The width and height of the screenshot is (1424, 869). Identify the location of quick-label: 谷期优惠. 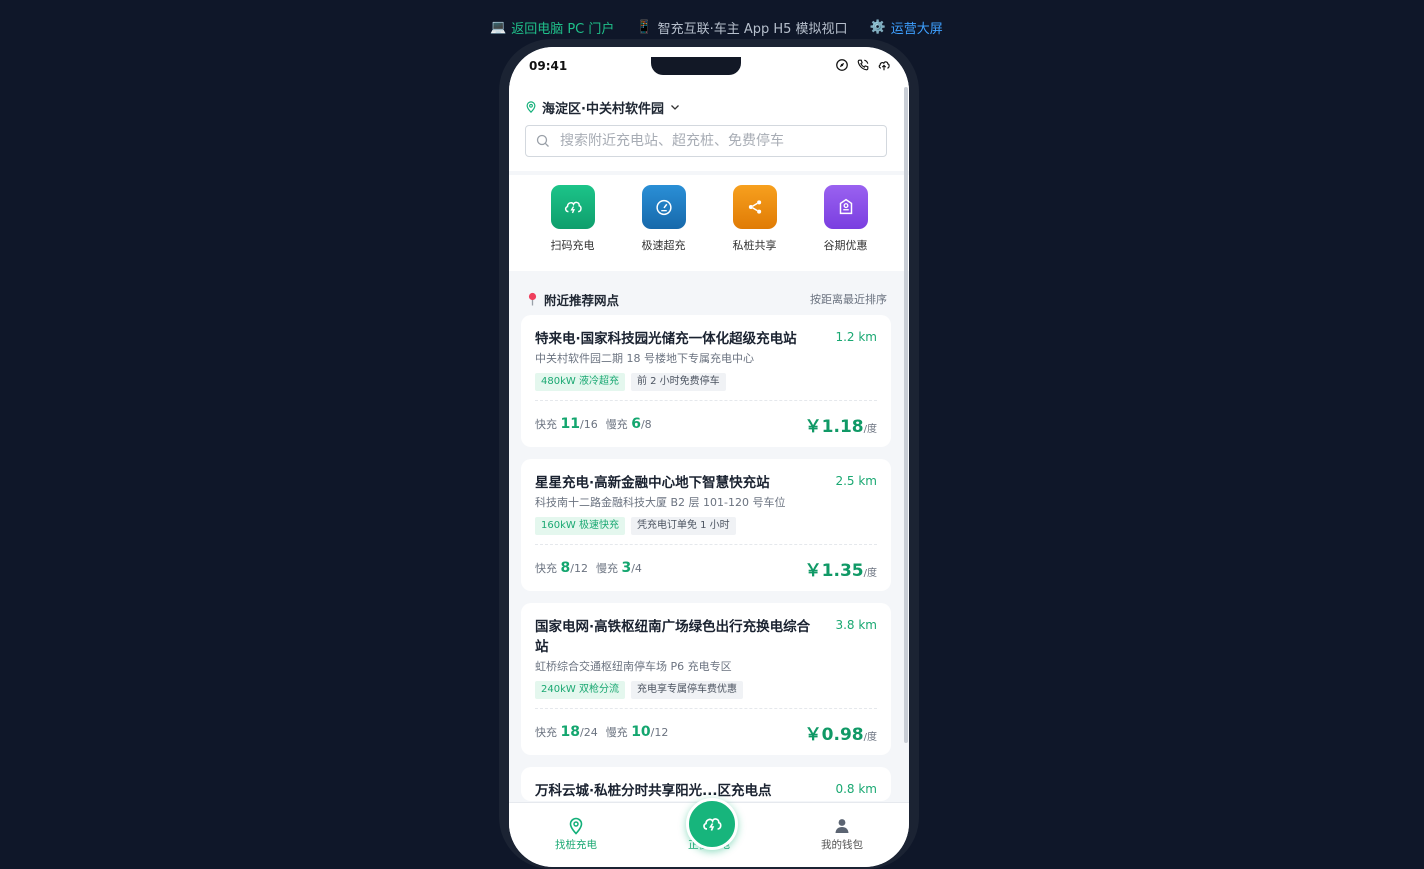
(845, 245).